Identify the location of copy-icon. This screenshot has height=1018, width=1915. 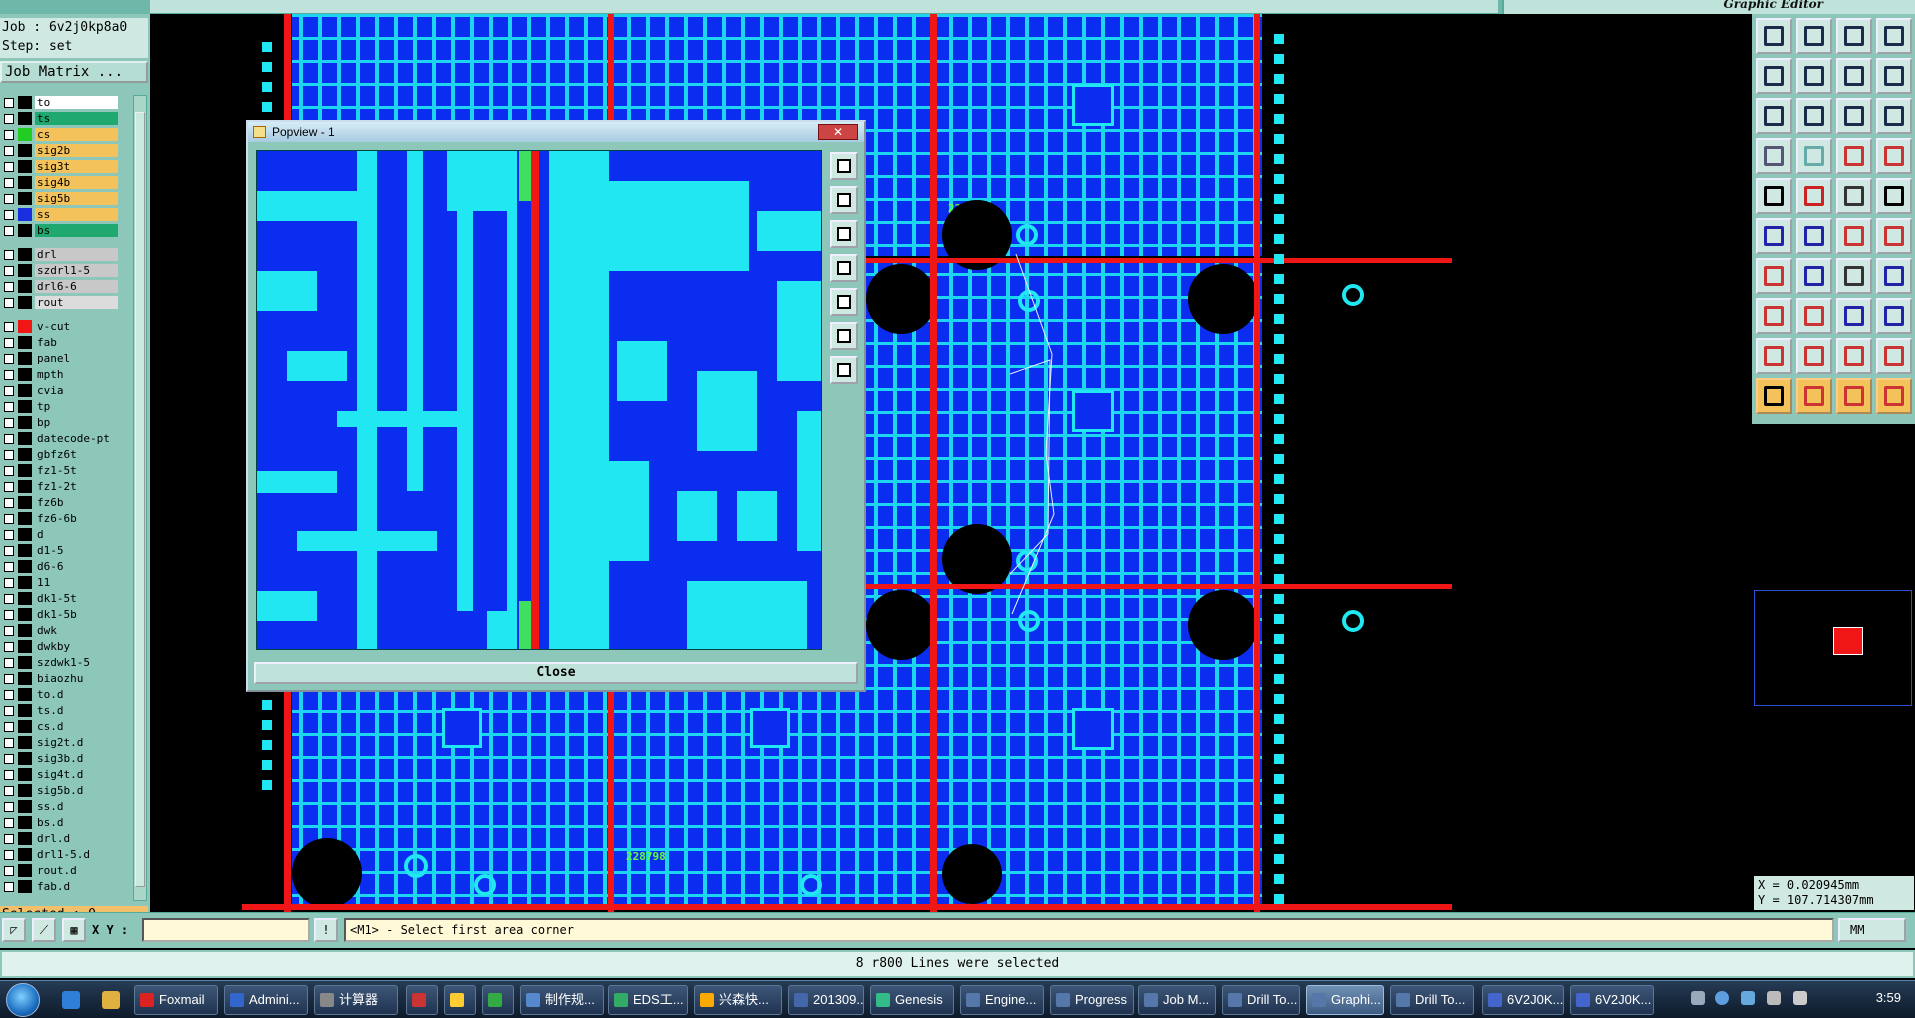
(1894, 316).